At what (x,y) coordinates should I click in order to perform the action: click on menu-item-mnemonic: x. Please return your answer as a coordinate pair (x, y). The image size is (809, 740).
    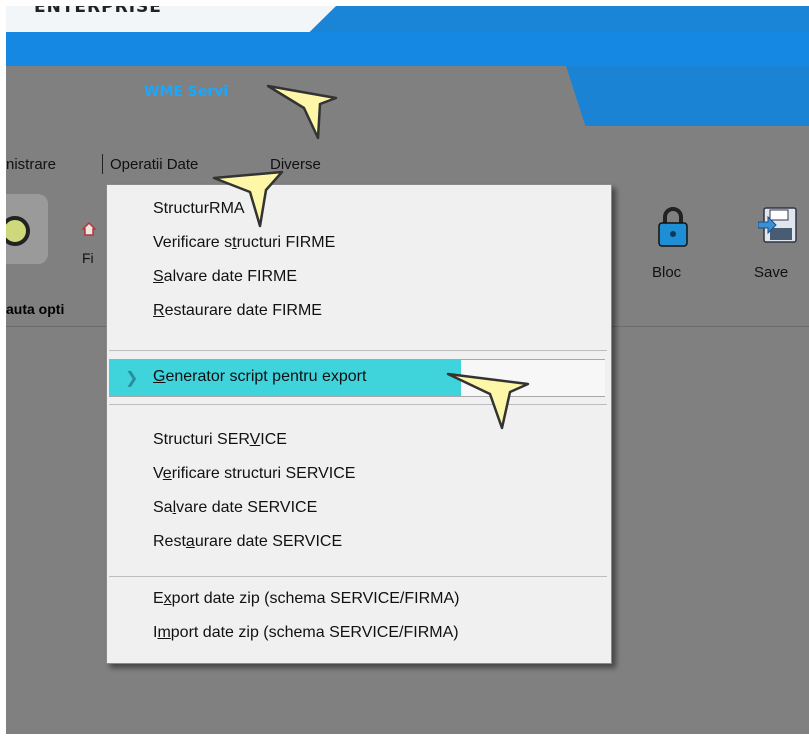
    Looking at the image, I should click on (167, 598).